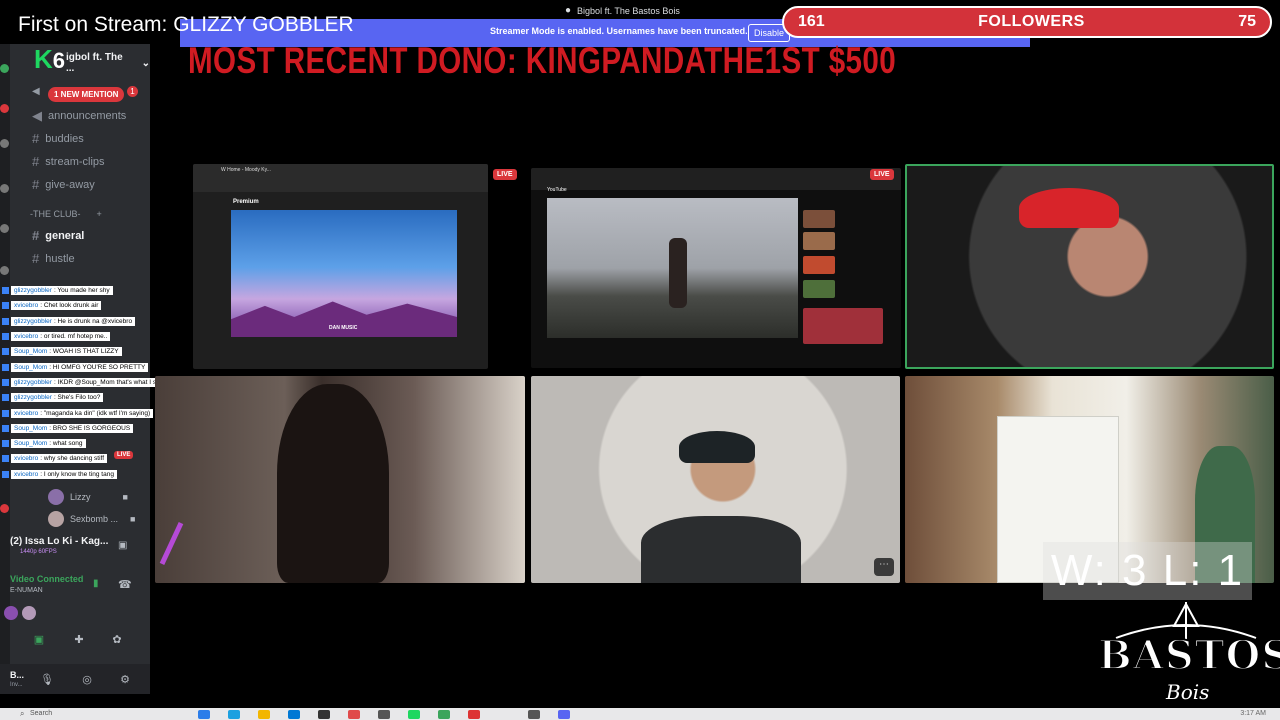  What do you see at coordinates (66, 352) in the screenshot?
I see `chat-bubble: Soup_Mom: WOAH IS THAT LIZZY` at bounding box center [66, 352].